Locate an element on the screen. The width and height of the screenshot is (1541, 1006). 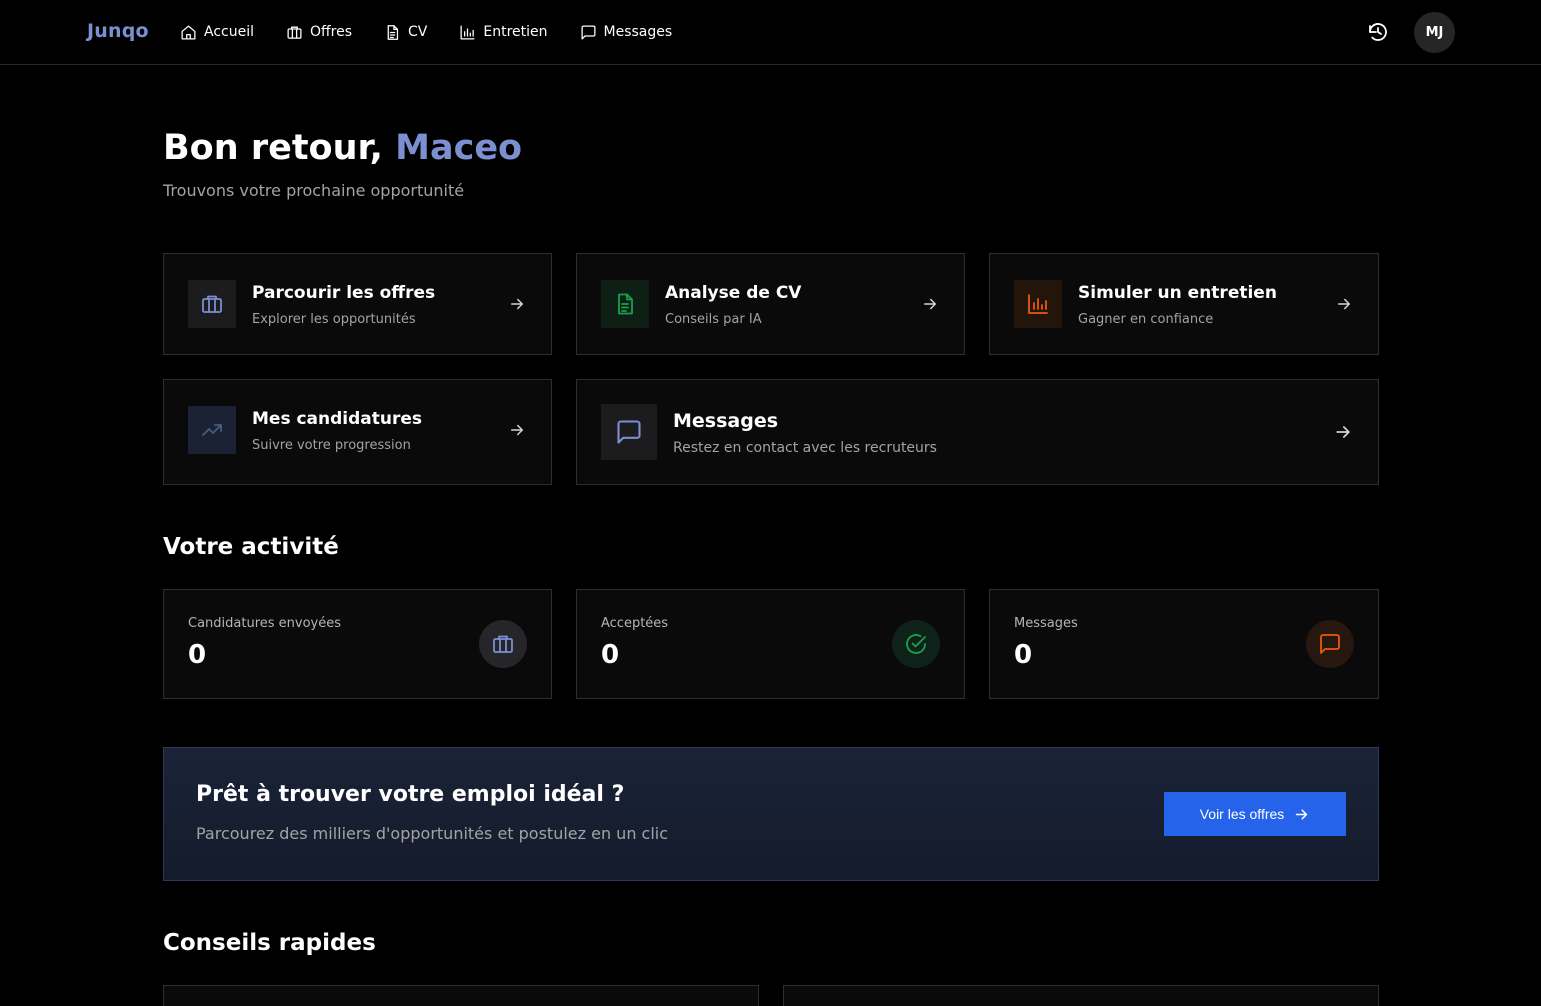
card-subtitle: Gagner en confiance is located at coordinates (1146, 319).